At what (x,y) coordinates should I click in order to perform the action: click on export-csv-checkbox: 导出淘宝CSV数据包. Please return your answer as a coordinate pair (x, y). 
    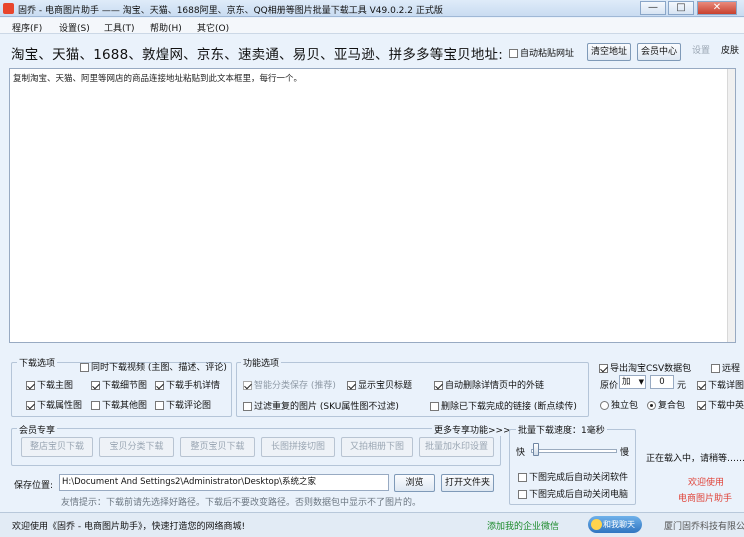
    Looking at the image, I should click on (645, 367).